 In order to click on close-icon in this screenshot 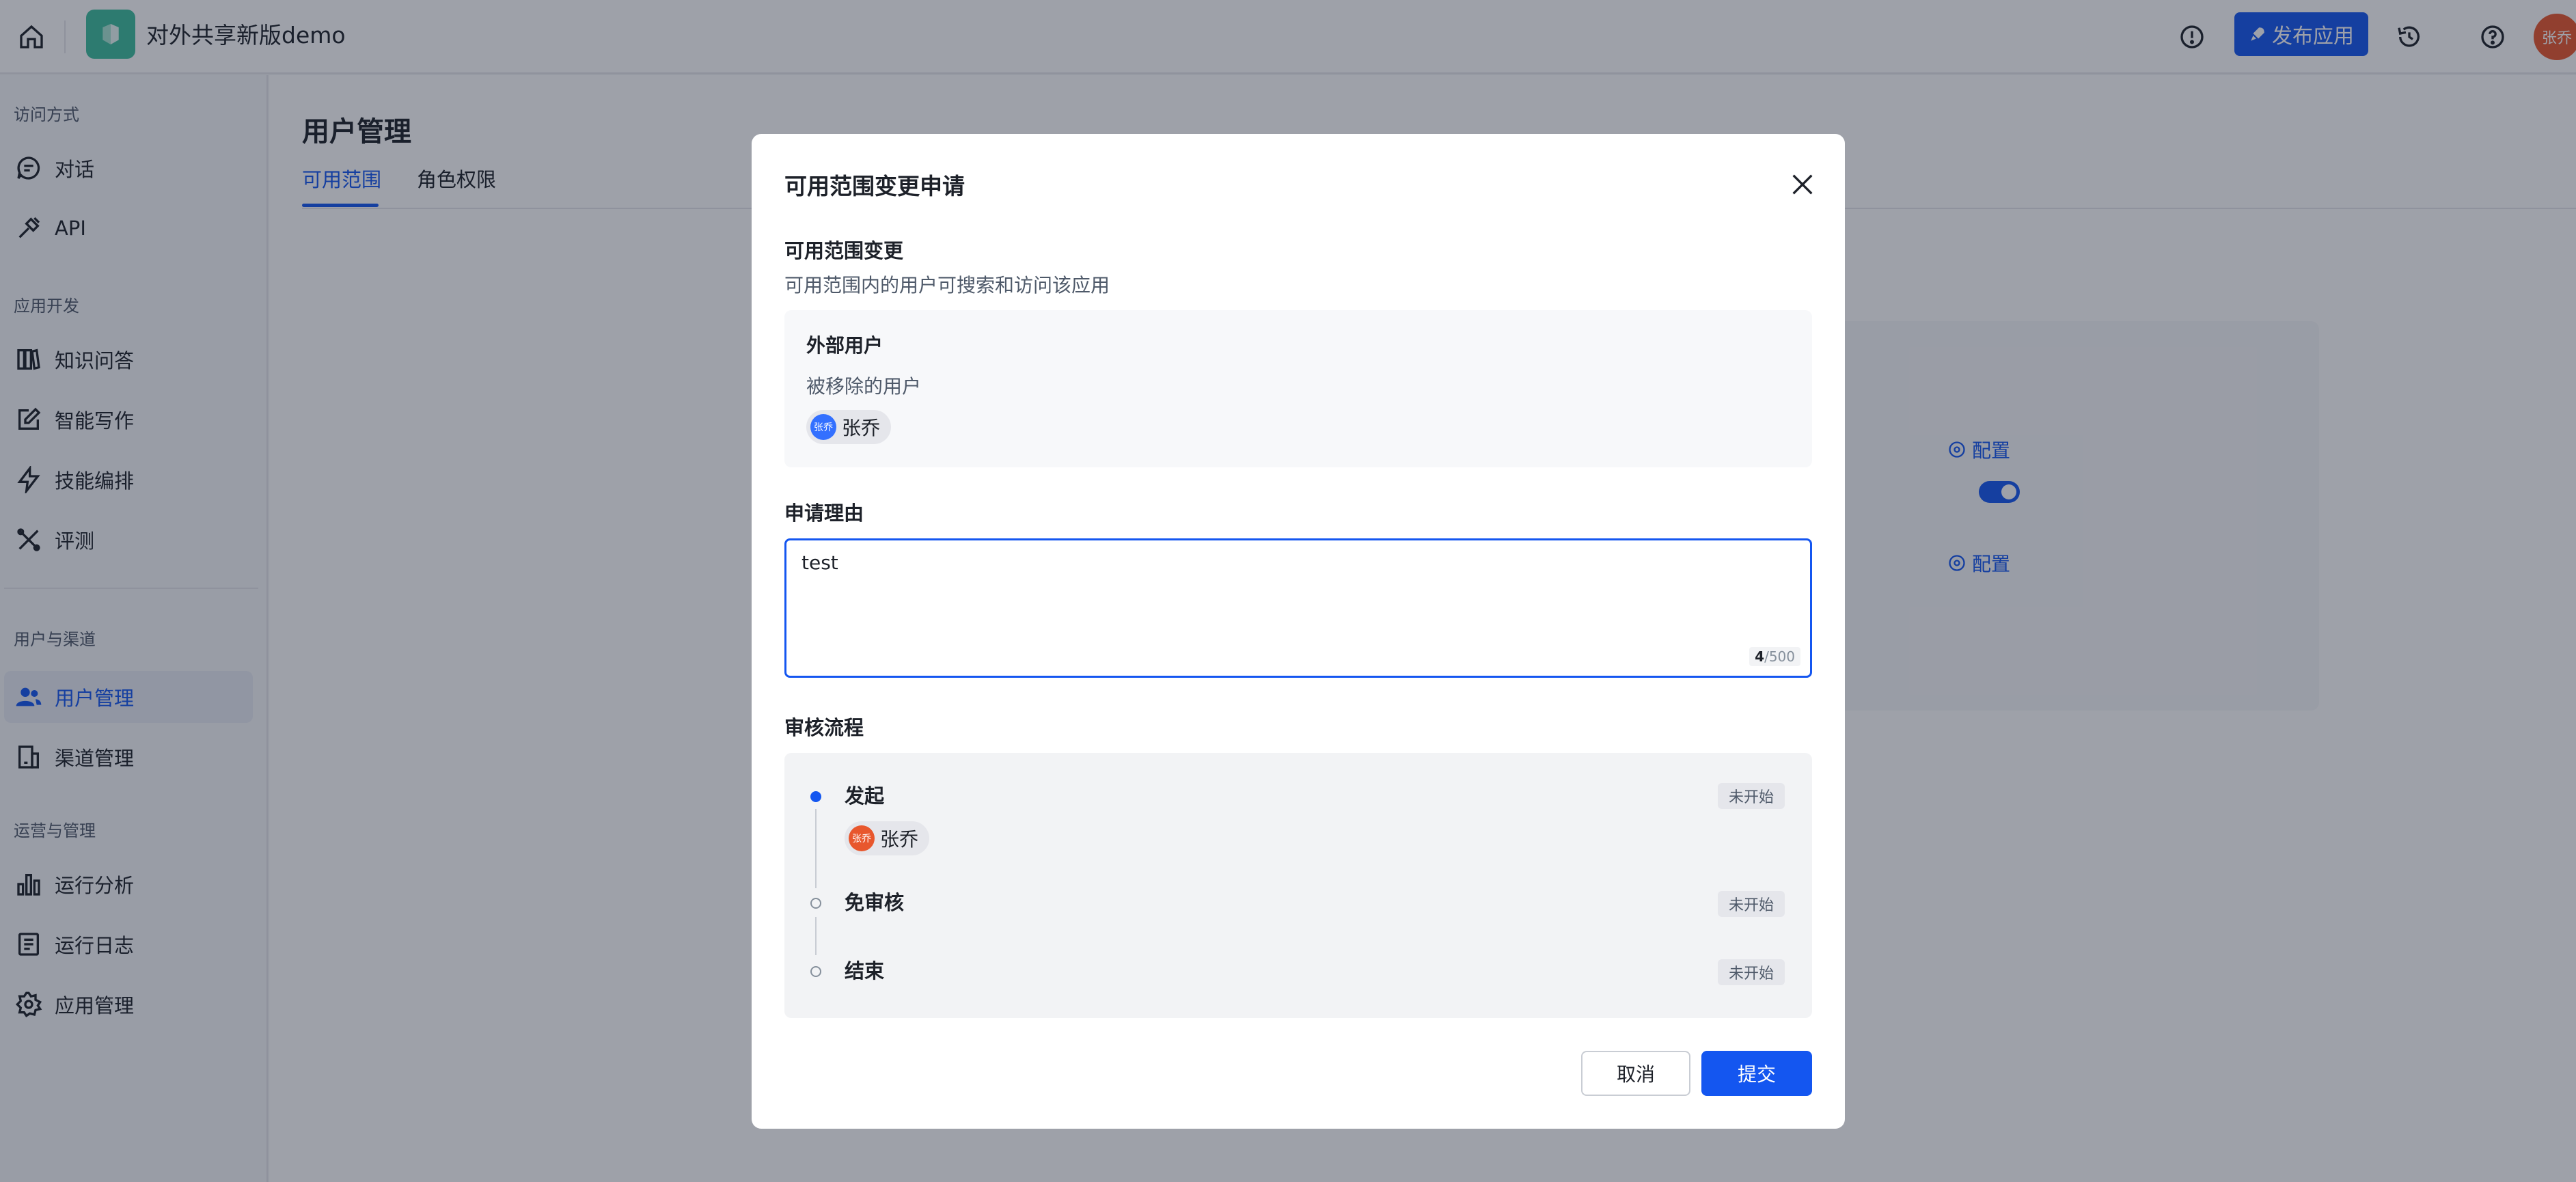, I will do `click(1802, 184)`.